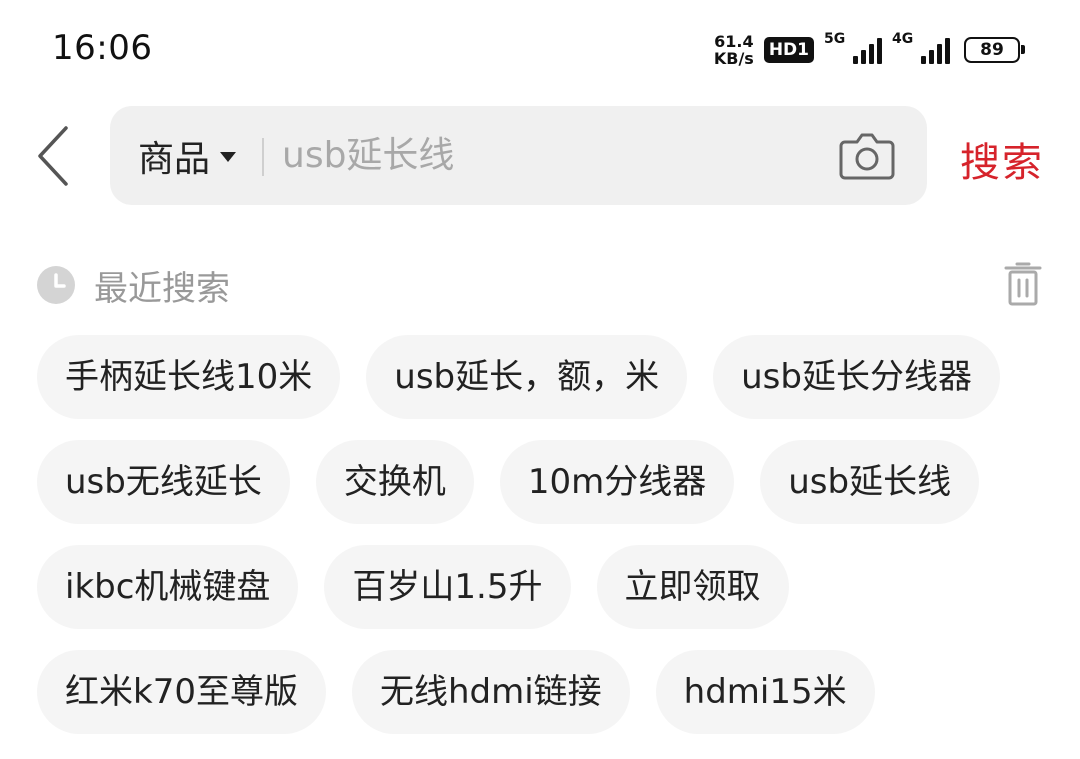 The image size is (1080, 759). What do you see at coordinates (490, 692) in the screenshot?
I see `recent-search-tag: 无线hdmi链接` at bounding box center [490, 692].